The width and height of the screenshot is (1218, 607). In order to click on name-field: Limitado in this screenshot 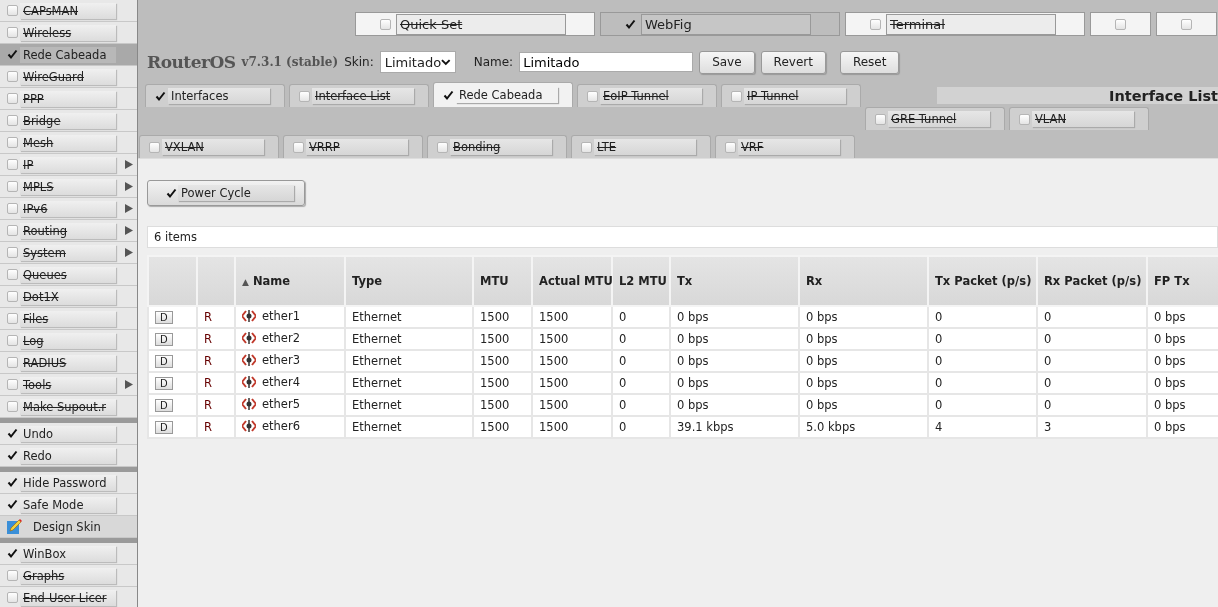, I will do `click(606, 62)`.